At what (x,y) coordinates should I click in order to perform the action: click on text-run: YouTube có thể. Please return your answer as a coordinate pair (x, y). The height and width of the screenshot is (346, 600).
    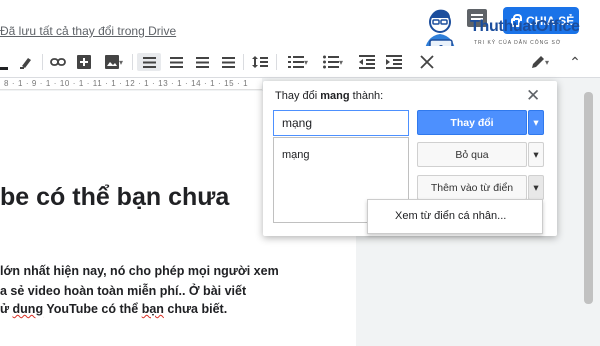
    Looking at the image, I should click on (92, 309).